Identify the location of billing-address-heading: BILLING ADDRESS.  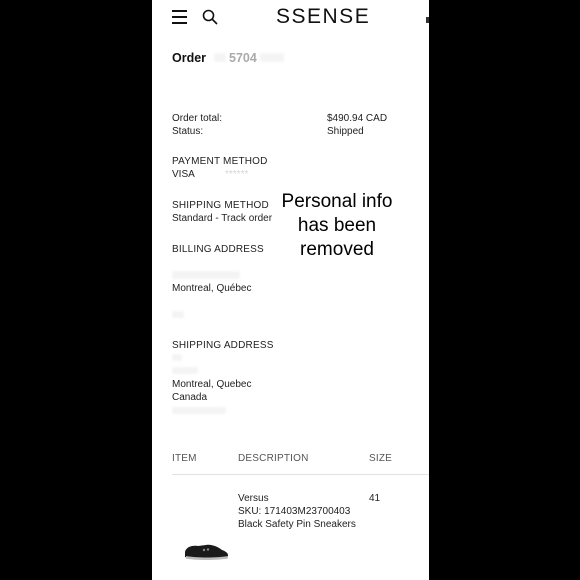
(218, 249).